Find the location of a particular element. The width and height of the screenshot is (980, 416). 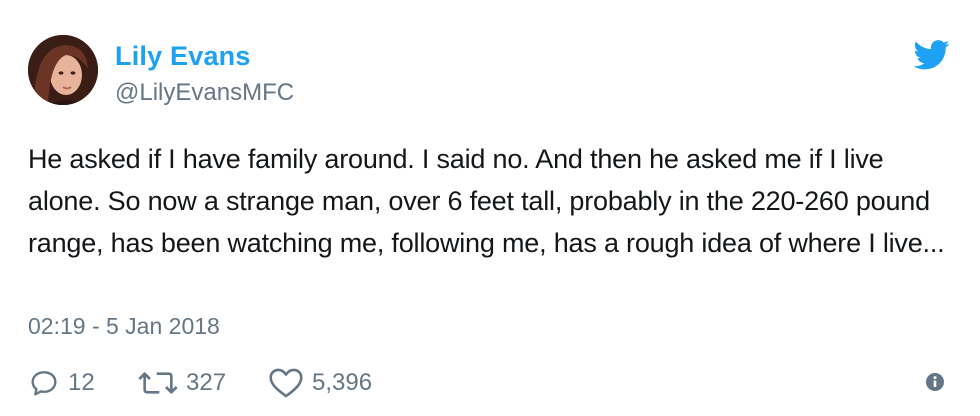

like-button: 5,396 is located at coordinates (320, 383).